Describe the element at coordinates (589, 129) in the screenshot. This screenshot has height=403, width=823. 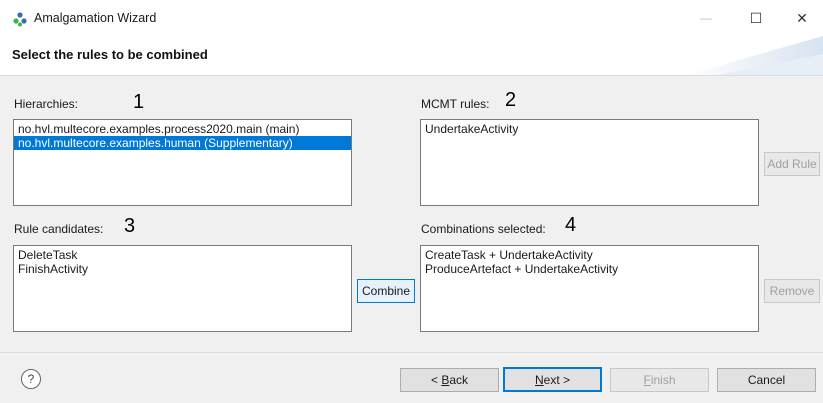
I see `list-item: UndertakeActivity` at that location.